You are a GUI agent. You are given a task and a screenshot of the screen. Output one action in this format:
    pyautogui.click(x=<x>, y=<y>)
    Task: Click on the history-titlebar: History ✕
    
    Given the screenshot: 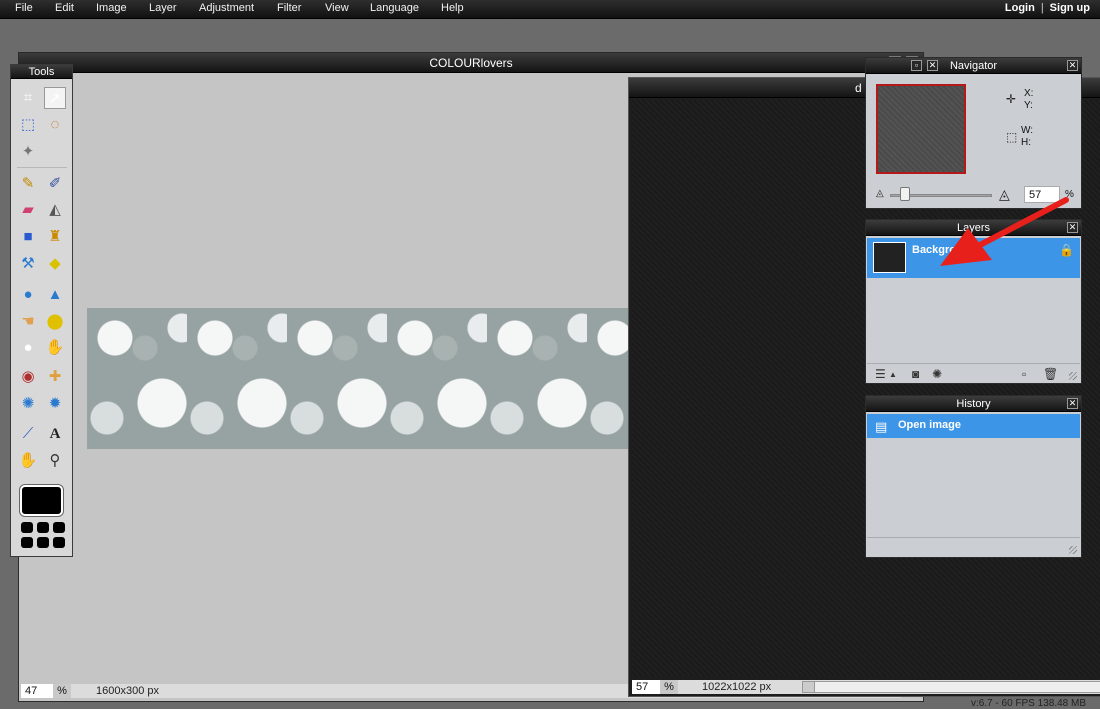 What is the action you would take?
    pyautogui.click(x=973, y=404)
    